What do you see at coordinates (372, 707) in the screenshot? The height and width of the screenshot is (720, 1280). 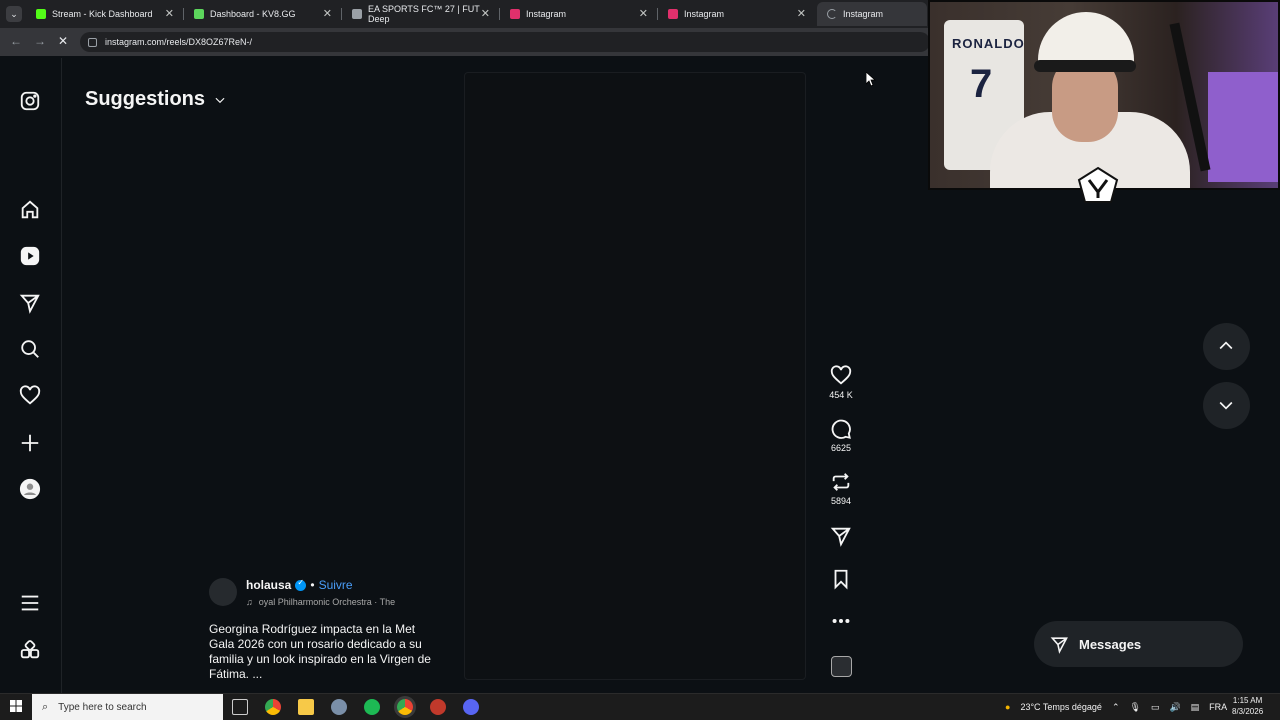 I see `spotify-icon` at bounding box center [372, 707].